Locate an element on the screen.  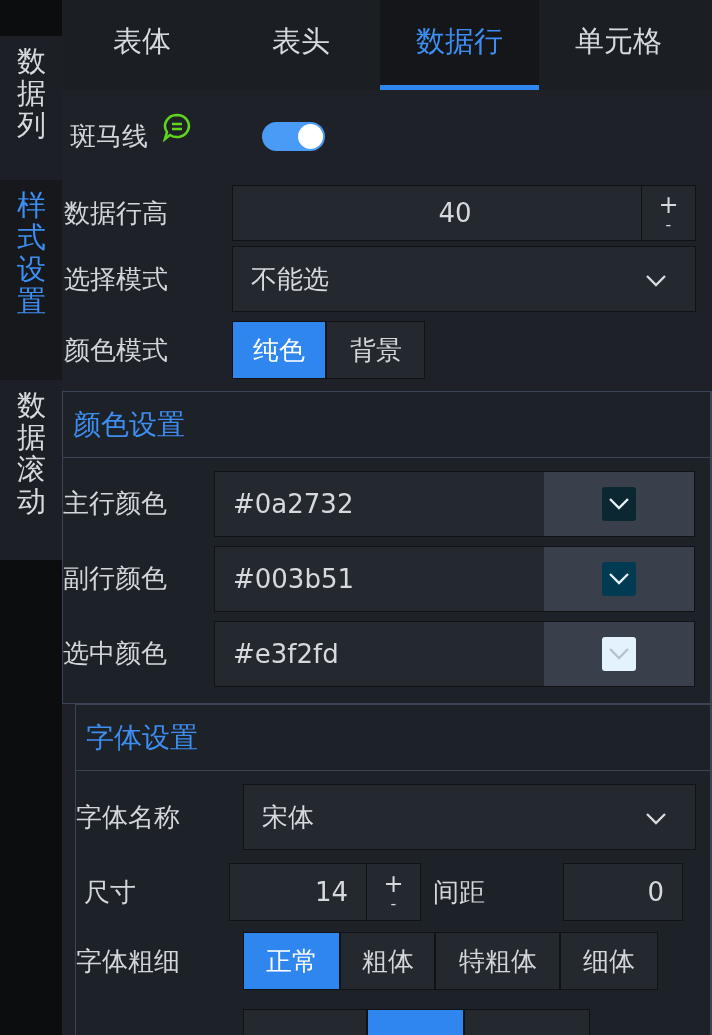
color-input: #e3f2fd is located at coordinates (454, 653).